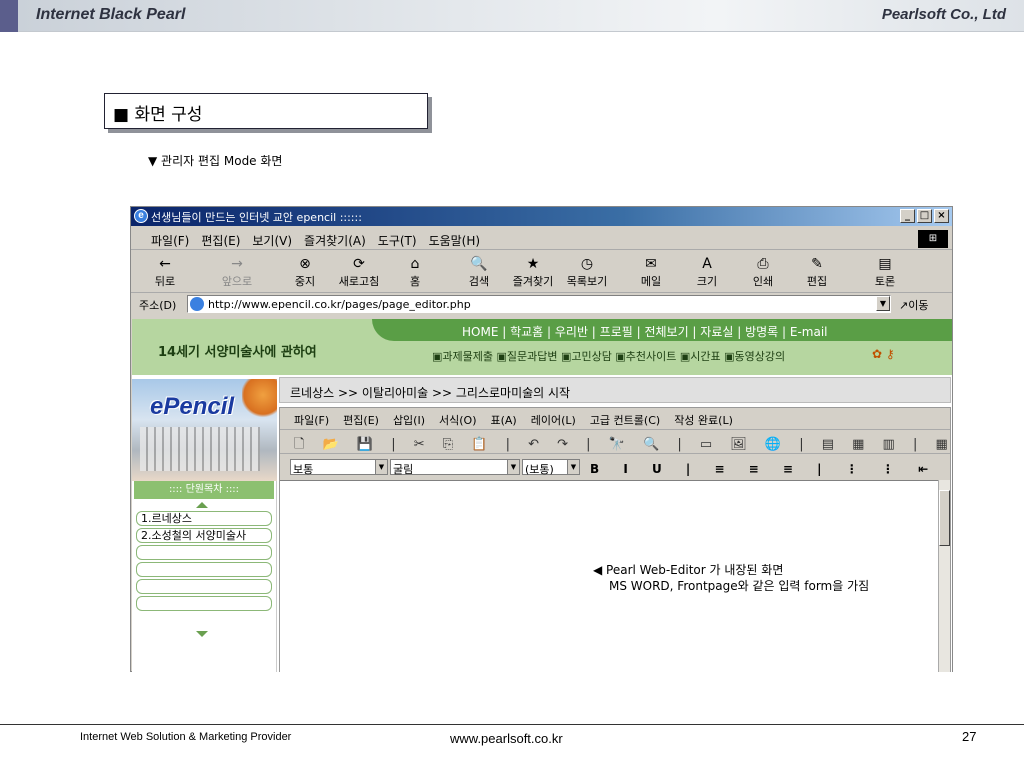 The image size is (1024, 768). What do you see at coordinates (587, 264) in the screenshot?
I see `history-icon: ◷` at bounding box center [587, 264].